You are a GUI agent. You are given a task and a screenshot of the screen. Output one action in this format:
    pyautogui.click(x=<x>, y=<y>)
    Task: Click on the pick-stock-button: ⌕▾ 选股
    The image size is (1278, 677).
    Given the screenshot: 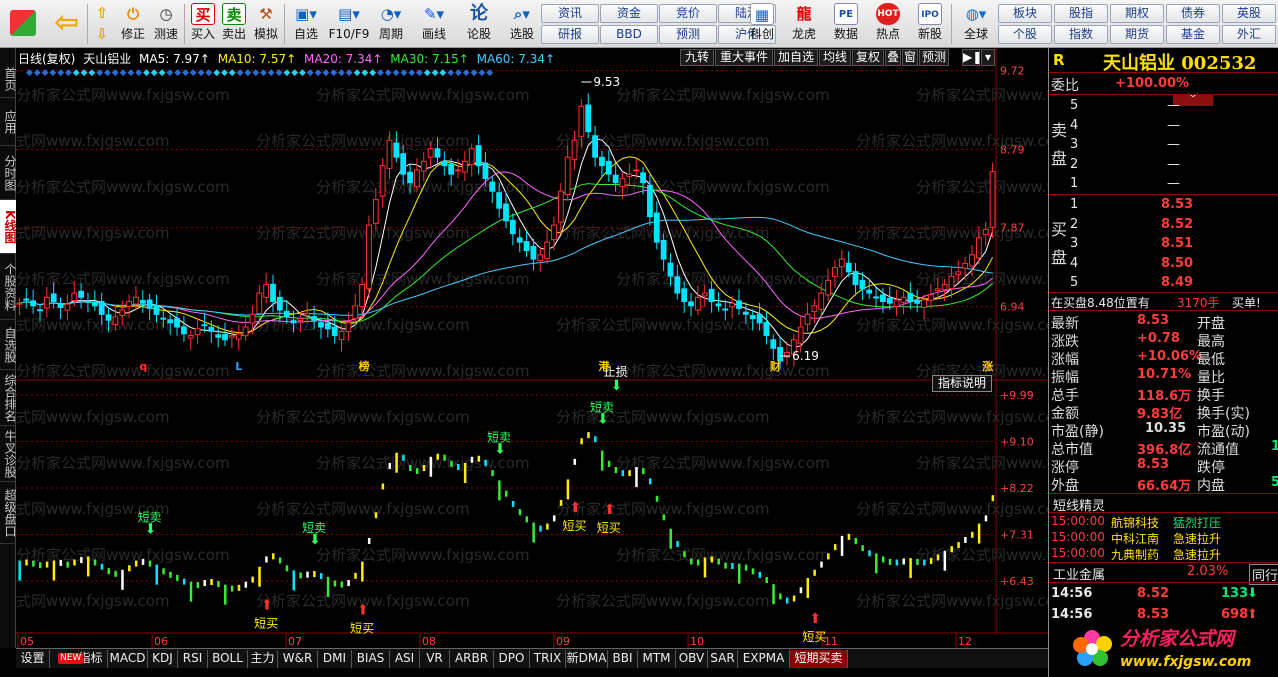 What is the action you would take?
    pyautogui.click(x=522, y=24)
    